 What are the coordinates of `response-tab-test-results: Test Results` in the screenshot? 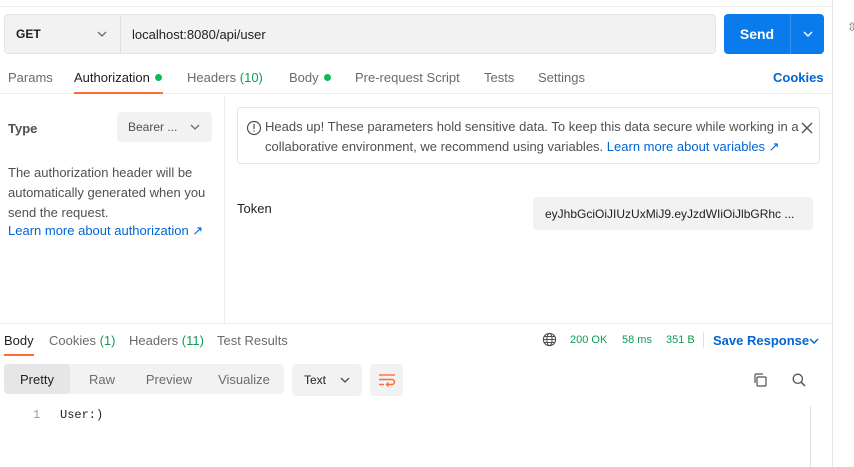 It's located at (252, 340).